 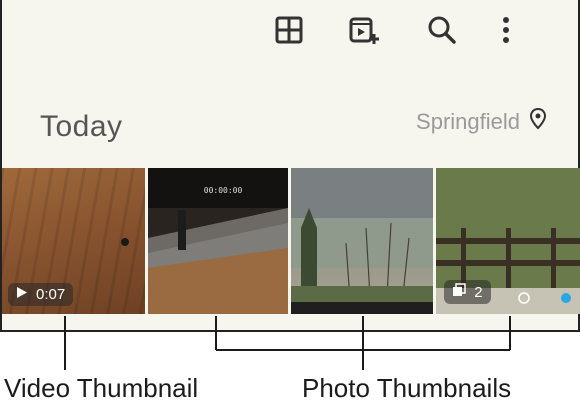 What do you see at coordinates (467, 292) in the screenshot?
I see `photo-stack-badge: 2` at bounding box center [467, 292].